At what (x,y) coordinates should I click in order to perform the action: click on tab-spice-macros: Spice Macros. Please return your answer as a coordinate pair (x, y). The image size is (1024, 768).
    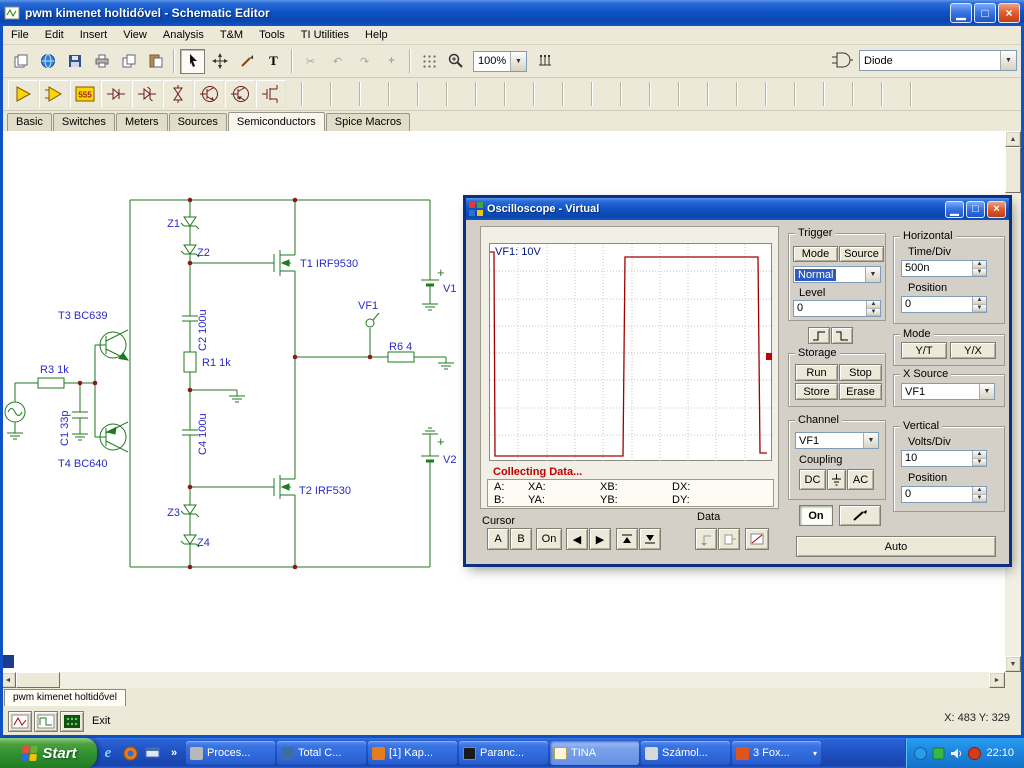
    Looking at the image, I should click on (368, 122).